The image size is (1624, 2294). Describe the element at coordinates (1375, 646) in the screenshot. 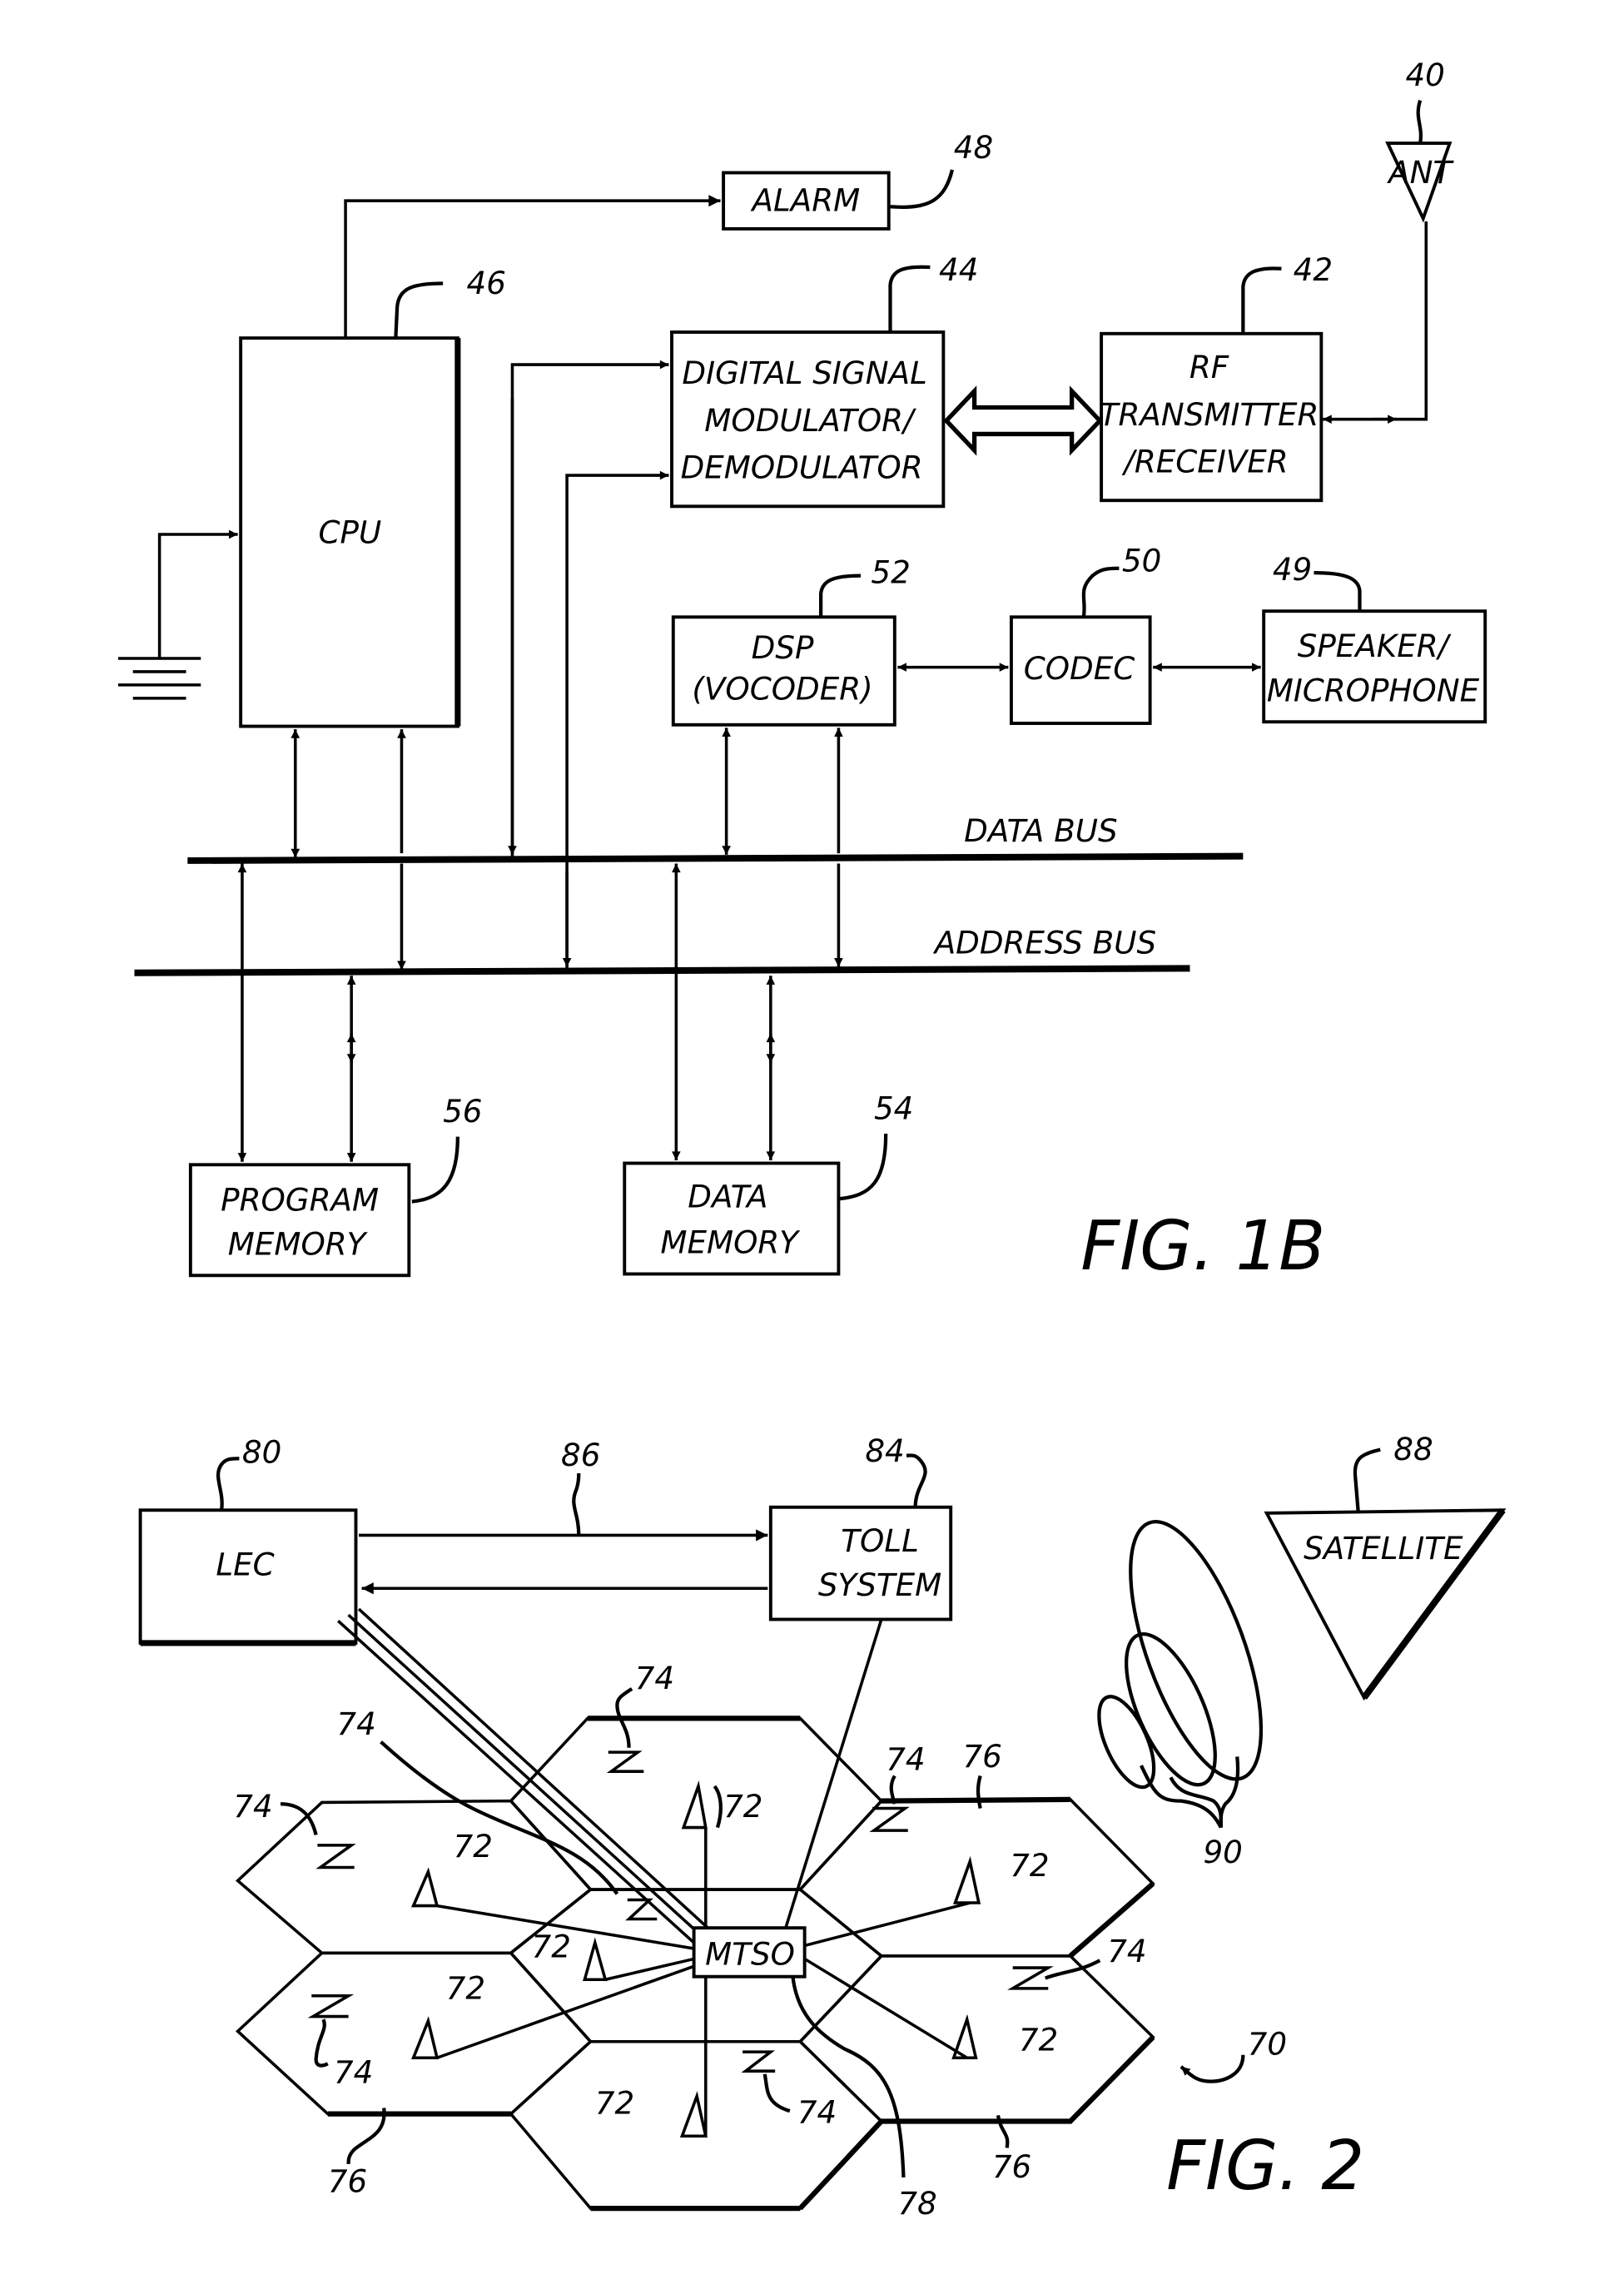

I see `speaker-line-1: SPEAKER/` at that location.